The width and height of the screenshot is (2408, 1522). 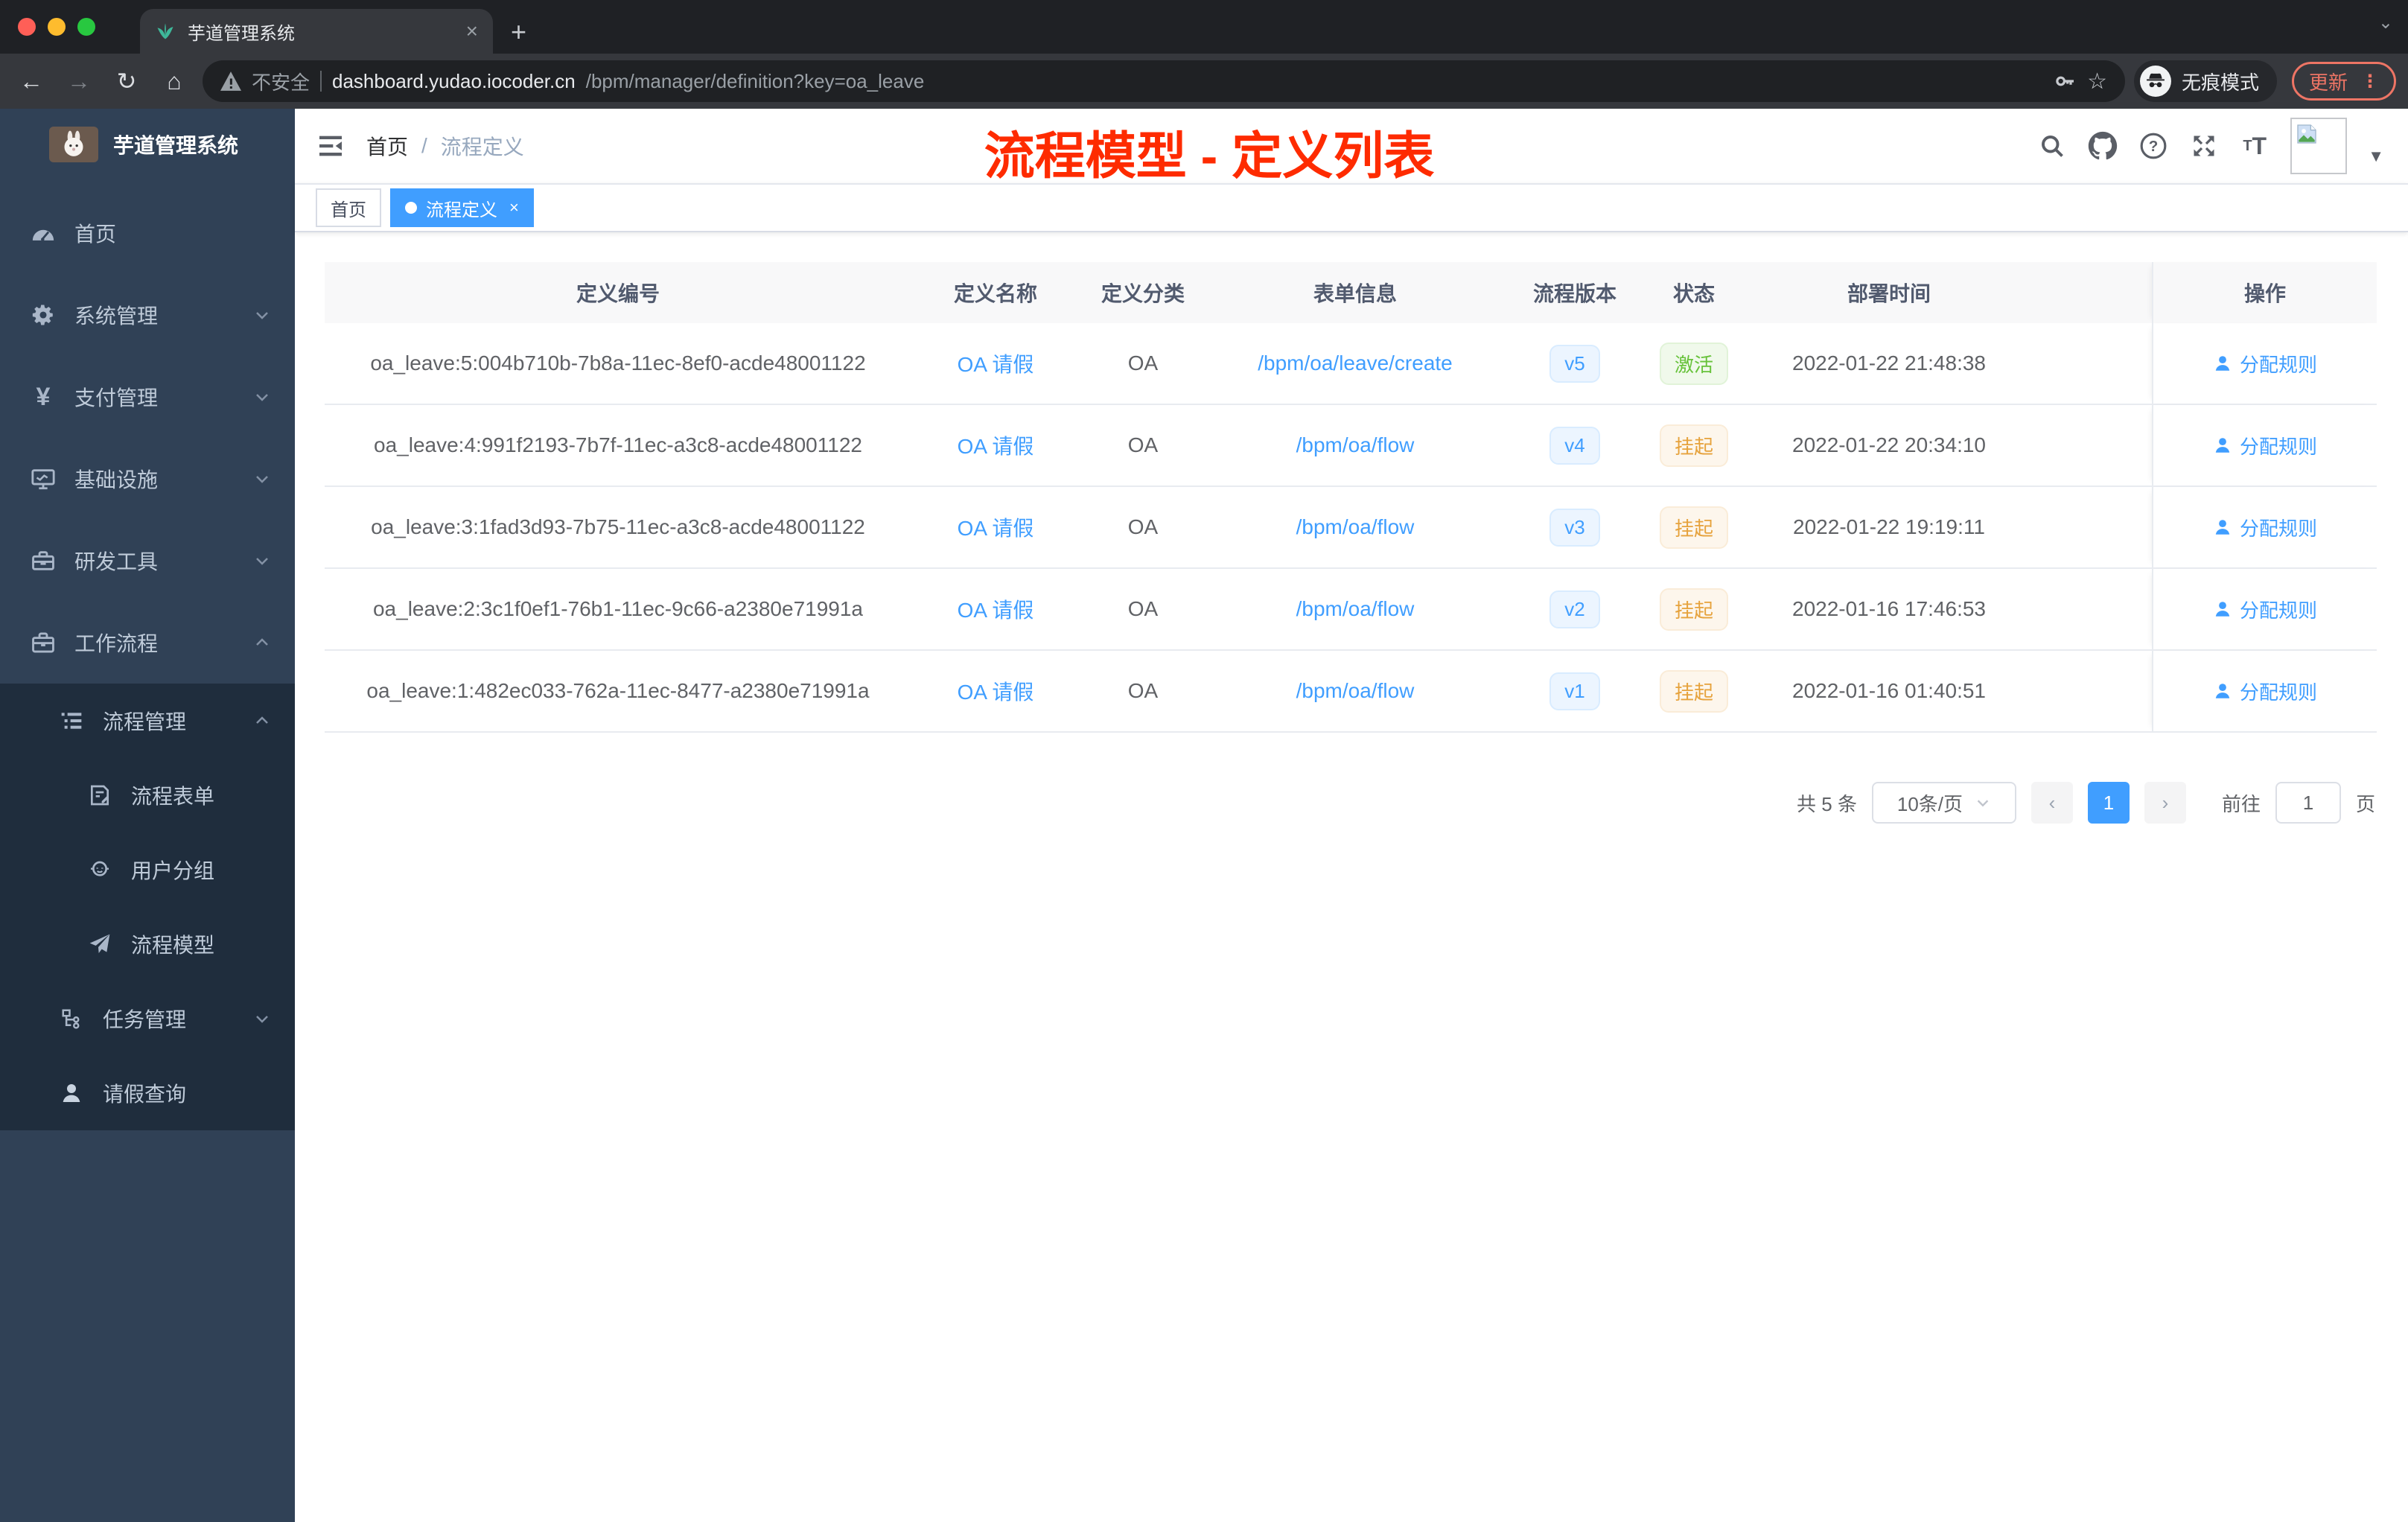 I want to click on page-number-button: 1, so click(x=2108, y=803).